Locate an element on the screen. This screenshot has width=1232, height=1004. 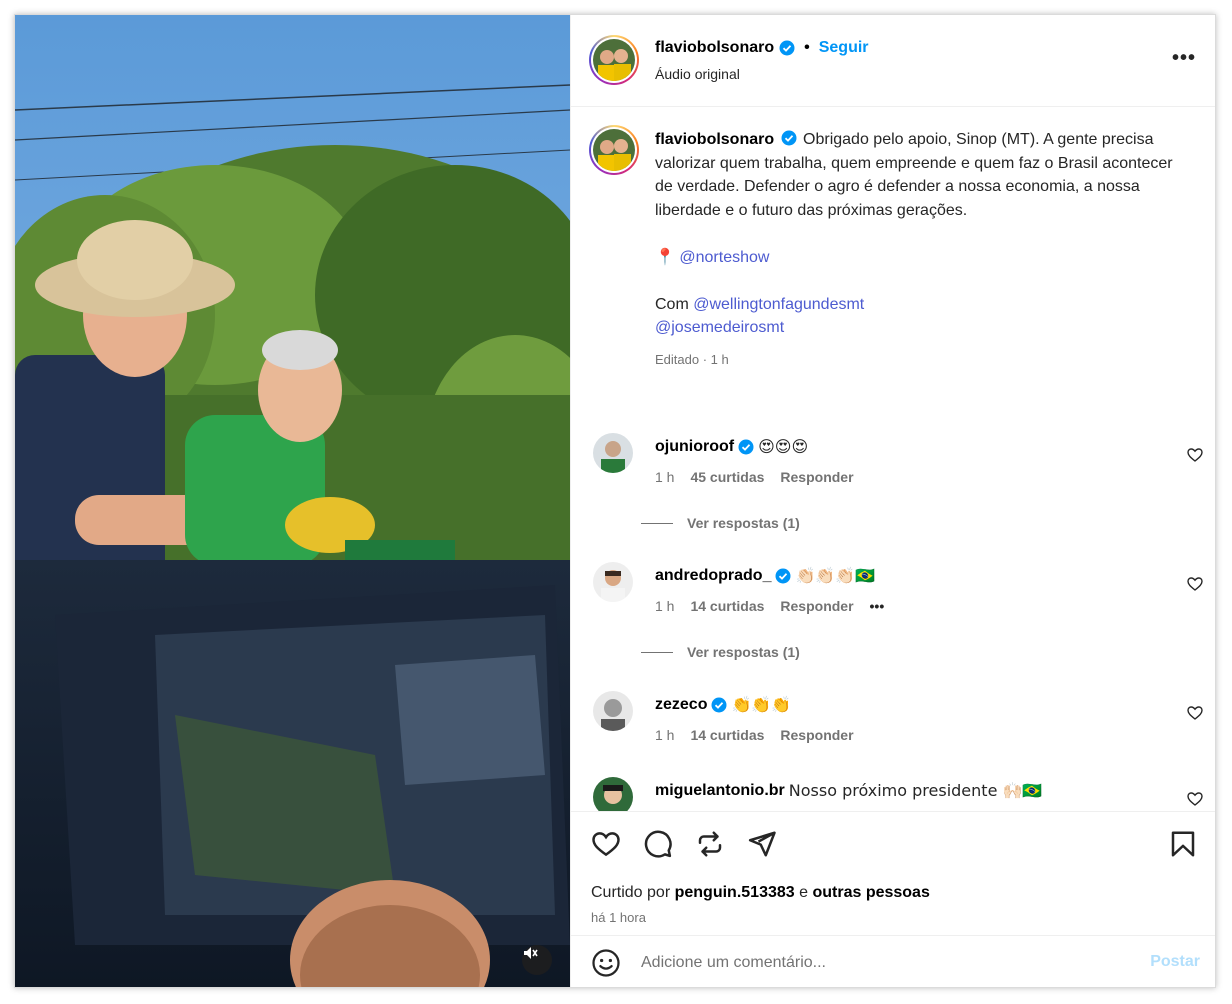
location-line: 📍 @norteshow is located at coordinates (915, 257).